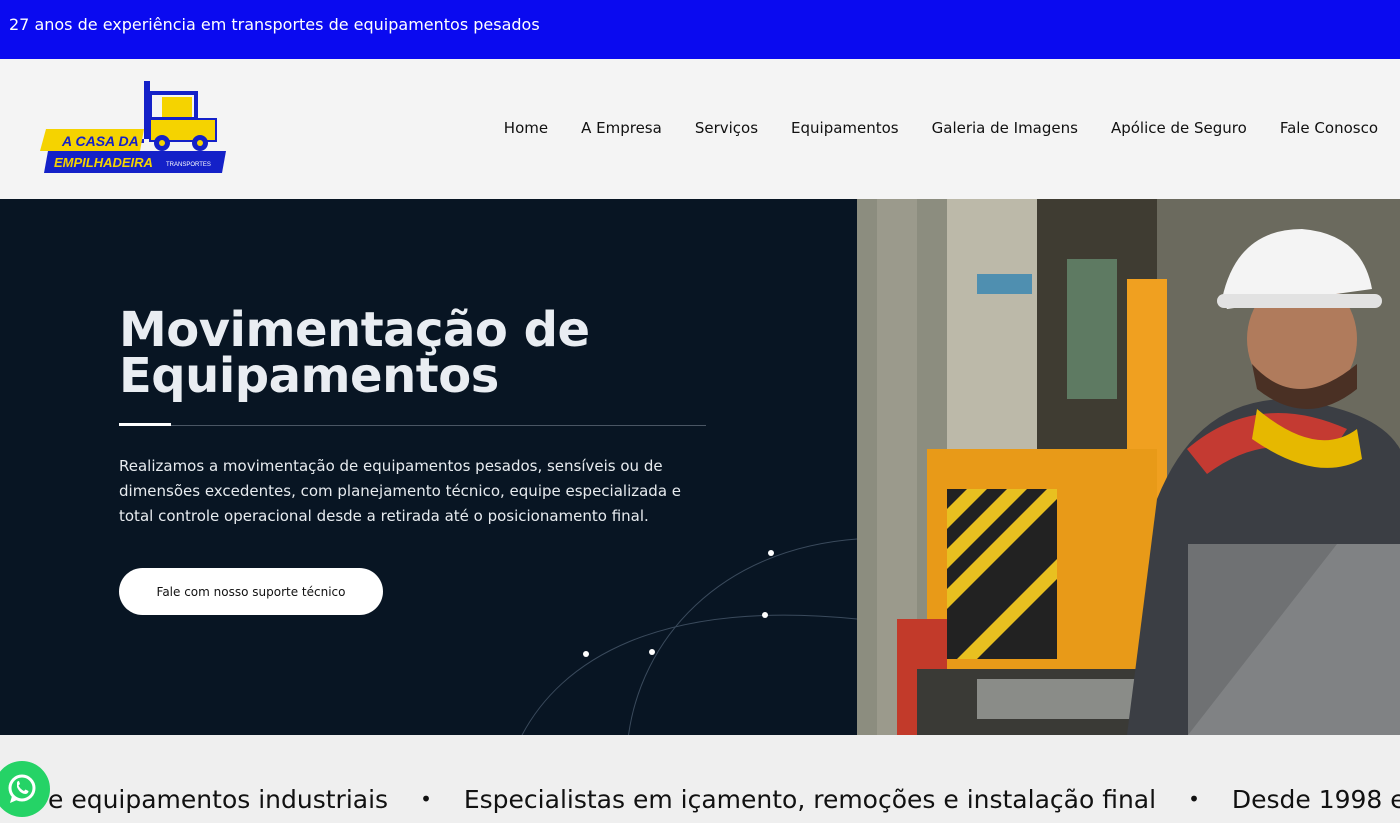  I want to click on whatsapp-icon, so click(22, 788).